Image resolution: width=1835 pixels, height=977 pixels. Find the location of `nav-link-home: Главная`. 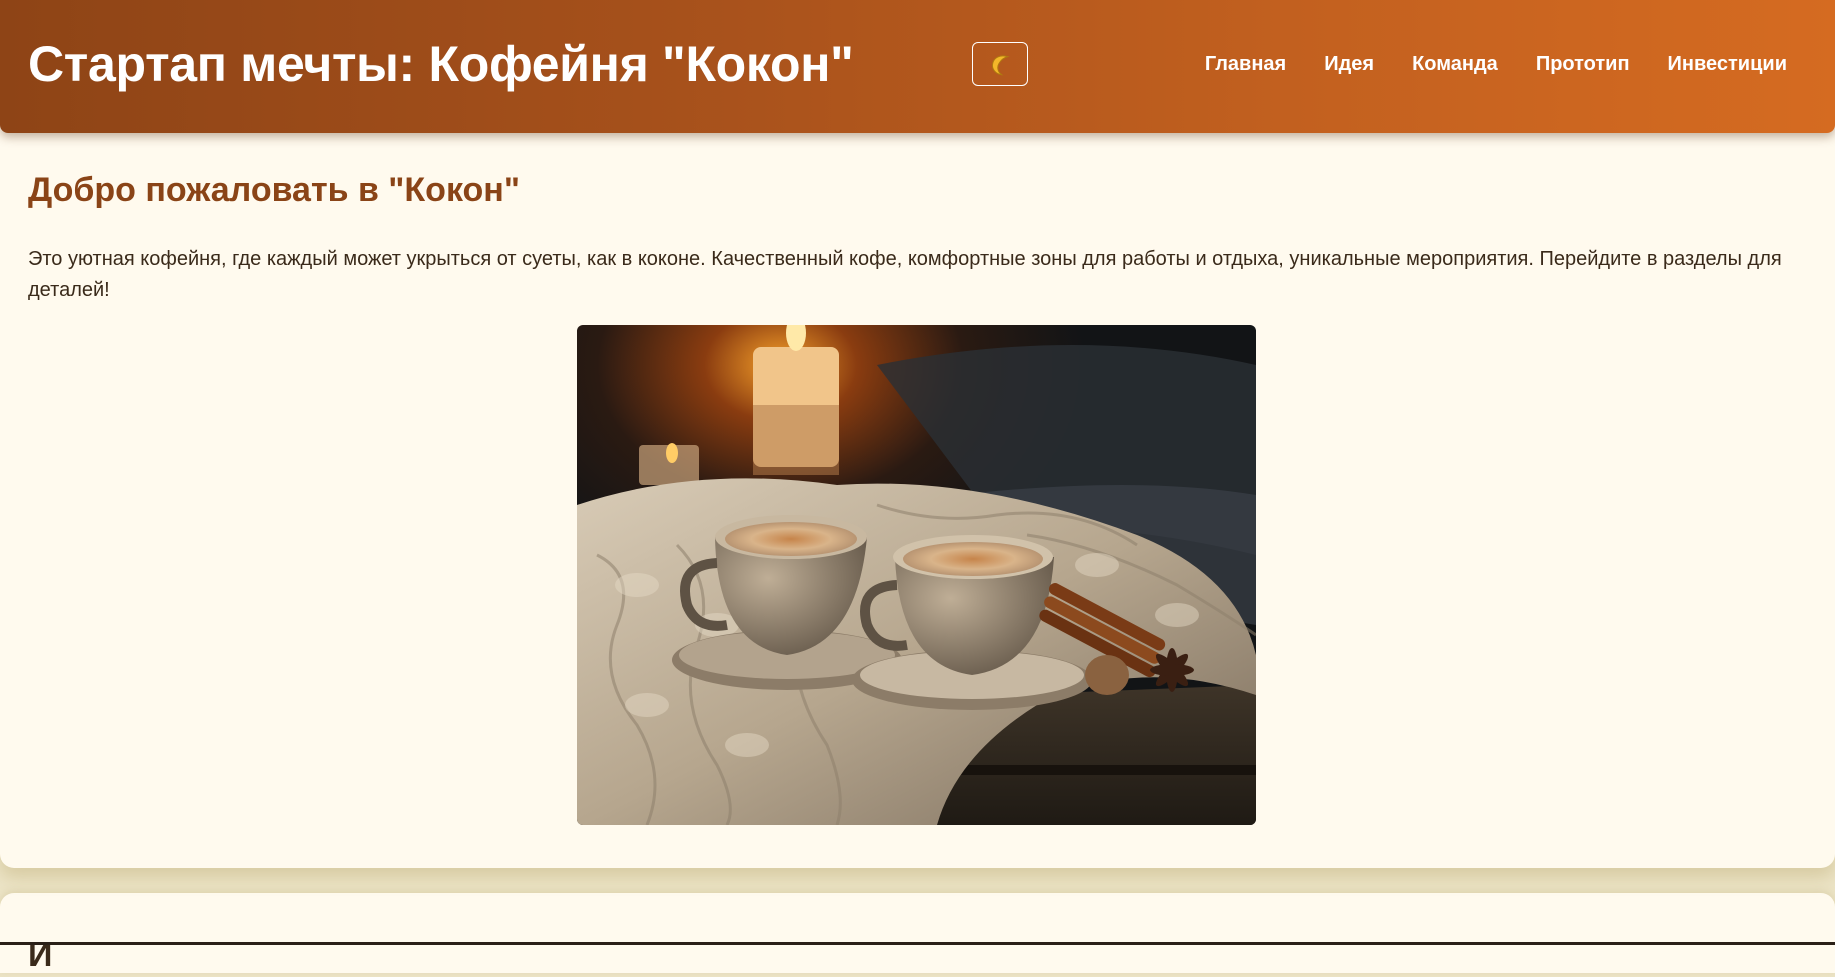

nav-link-home: Главная is located at coordinates (1245, 64).